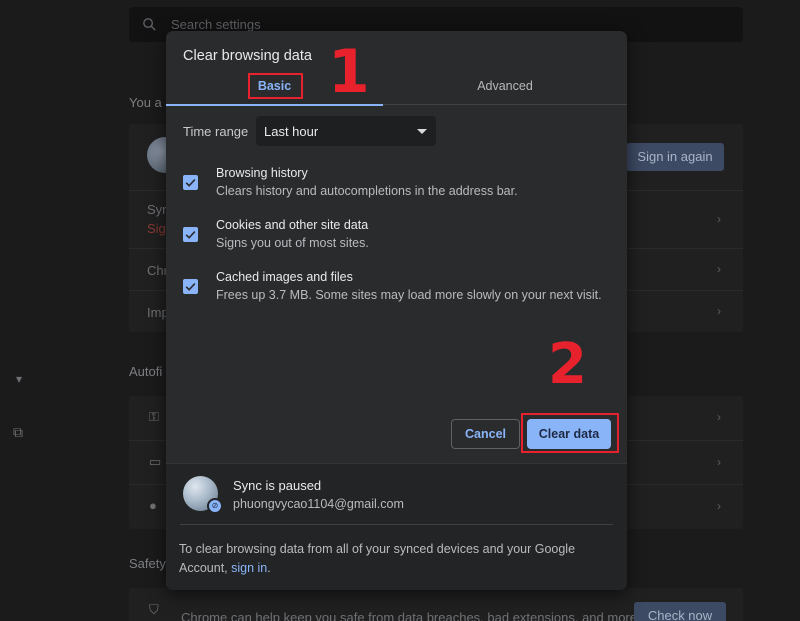  Describe the element at coordinates (154, 609) in the screenshot. I see `shield-icon: ⛉` at that location.